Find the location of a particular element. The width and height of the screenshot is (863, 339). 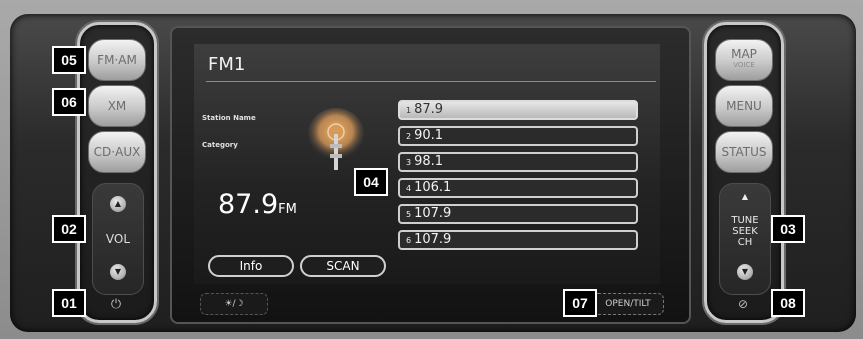

left-control-panel: FM·AM XM CD·AUX ▲ VOL ▼ ⏻ is located at coordinates (117, 172).